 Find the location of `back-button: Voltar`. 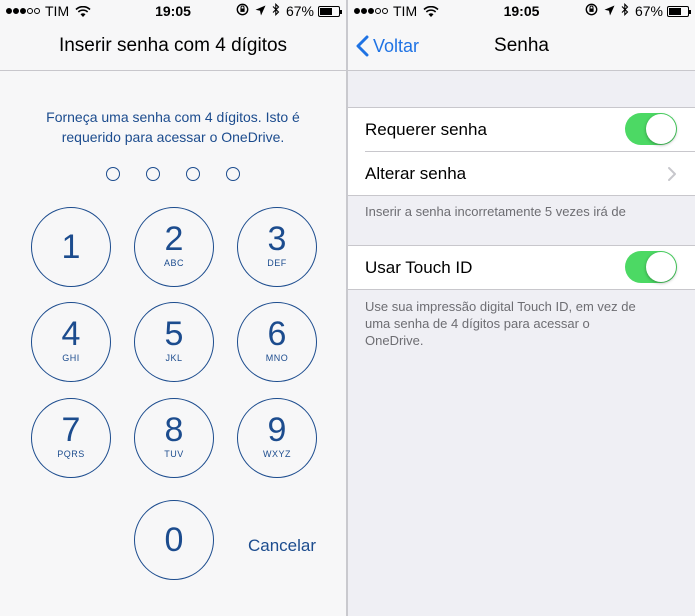

back-button: Voltar is located at coordinates (387, 46).